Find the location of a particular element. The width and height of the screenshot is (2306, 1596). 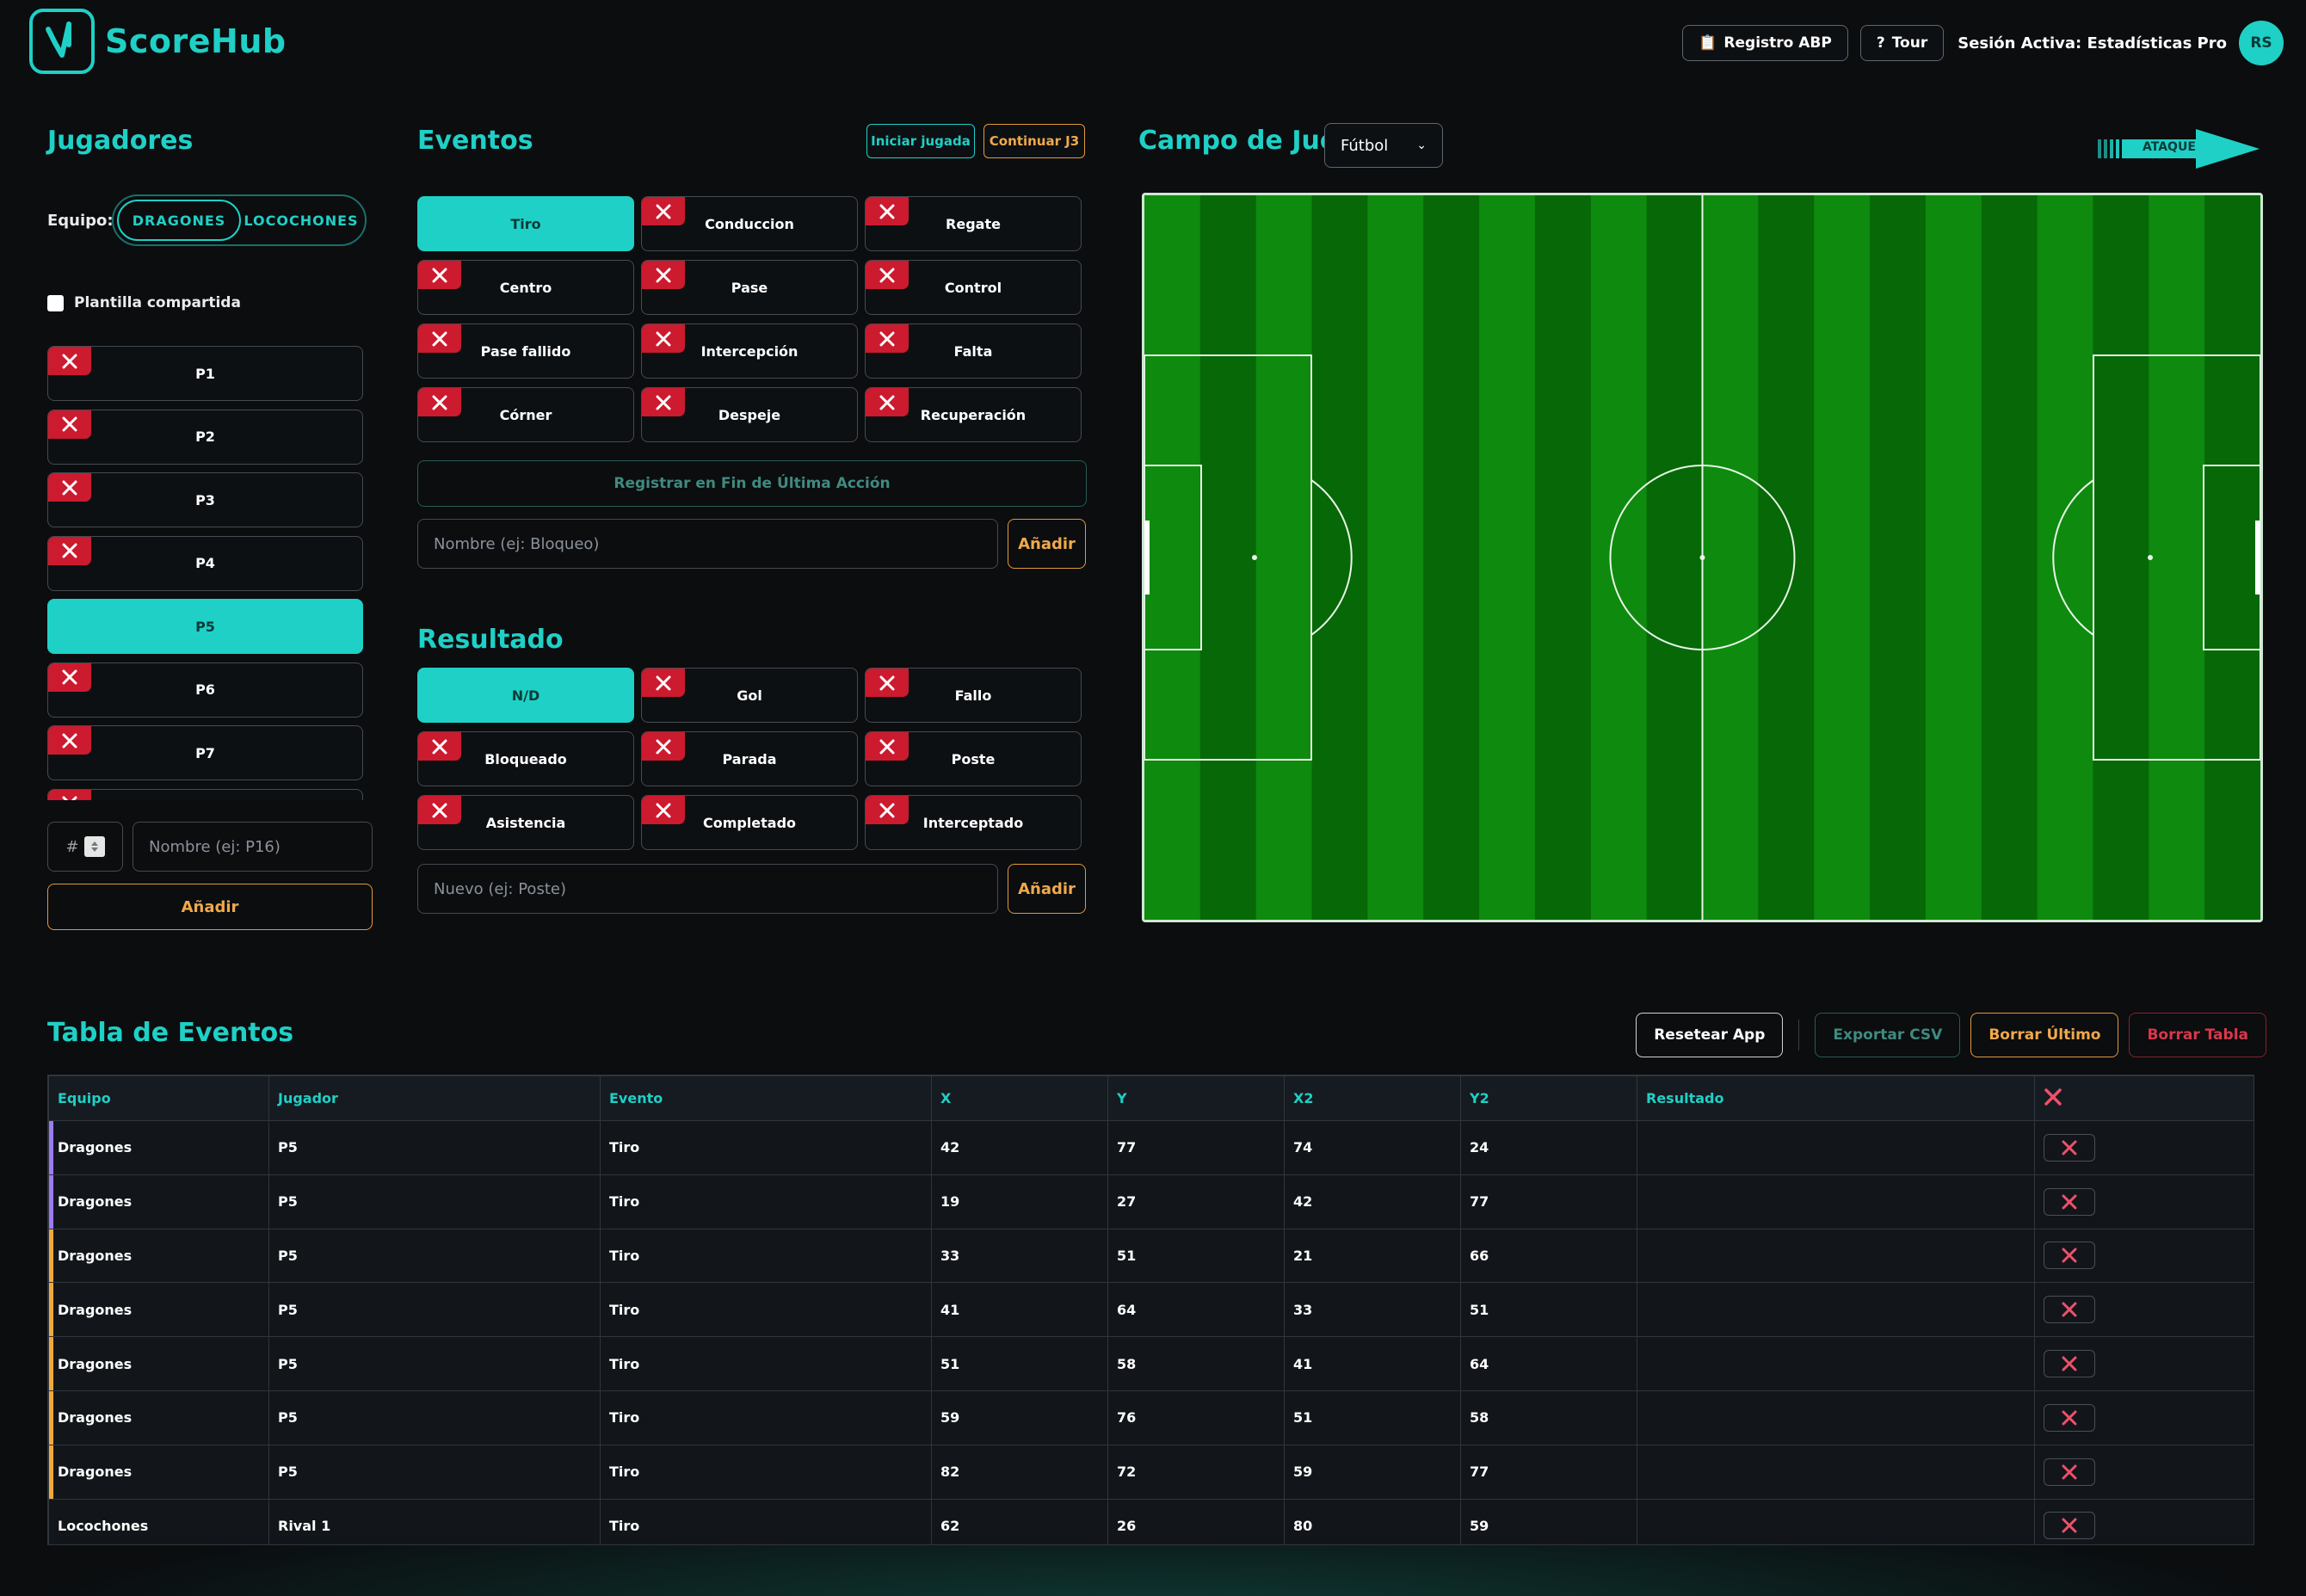

event-button-regate: Regate is located at coordinates (973, 223).